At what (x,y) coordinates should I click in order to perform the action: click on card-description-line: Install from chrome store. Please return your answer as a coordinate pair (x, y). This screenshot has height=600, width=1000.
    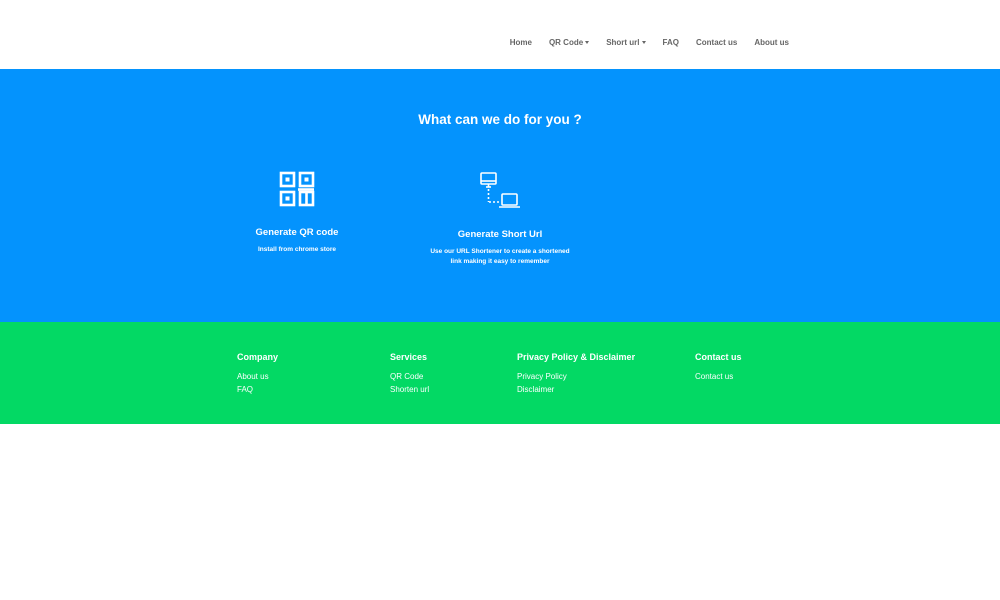
    Looking at the image, I should click on (297, 249).